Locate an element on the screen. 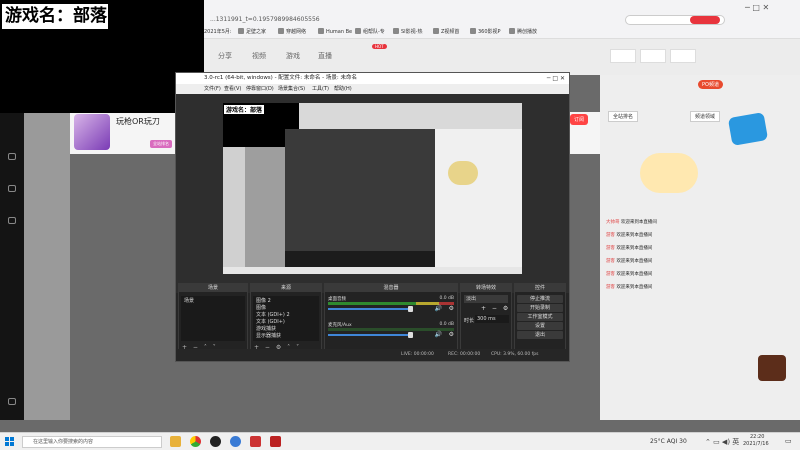 The width and height of the screenshot is (800, 450). sidebar-item-follow is located at coordinates (12, 189).